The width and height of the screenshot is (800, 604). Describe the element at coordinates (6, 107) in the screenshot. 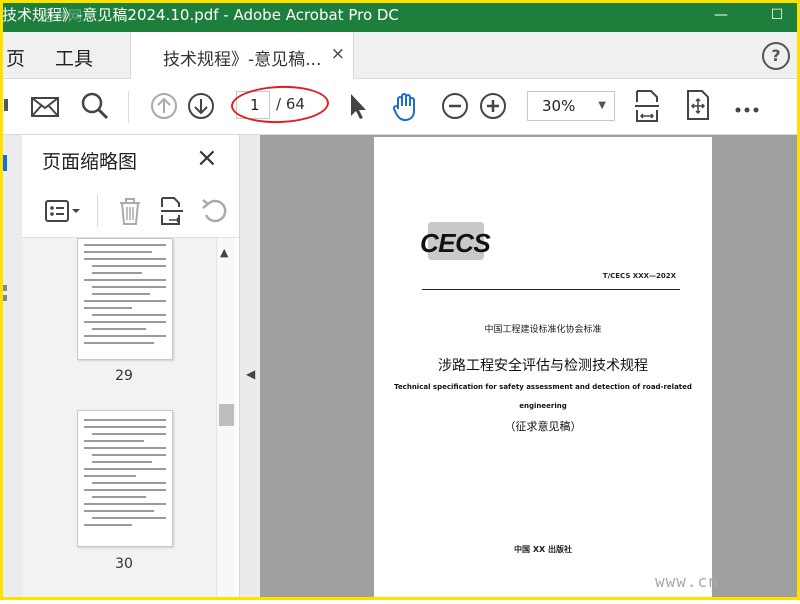

I see `partial-icon` at that location.